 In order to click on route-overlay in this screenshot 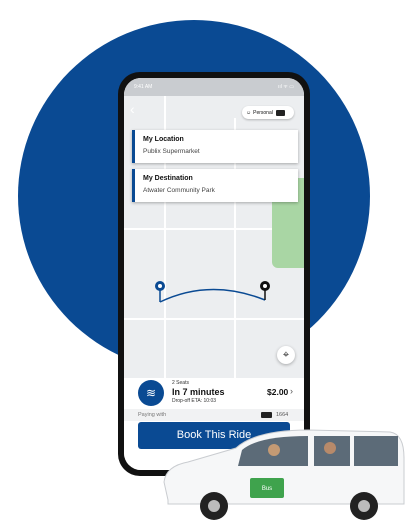, I will do `click(212, 292)`.